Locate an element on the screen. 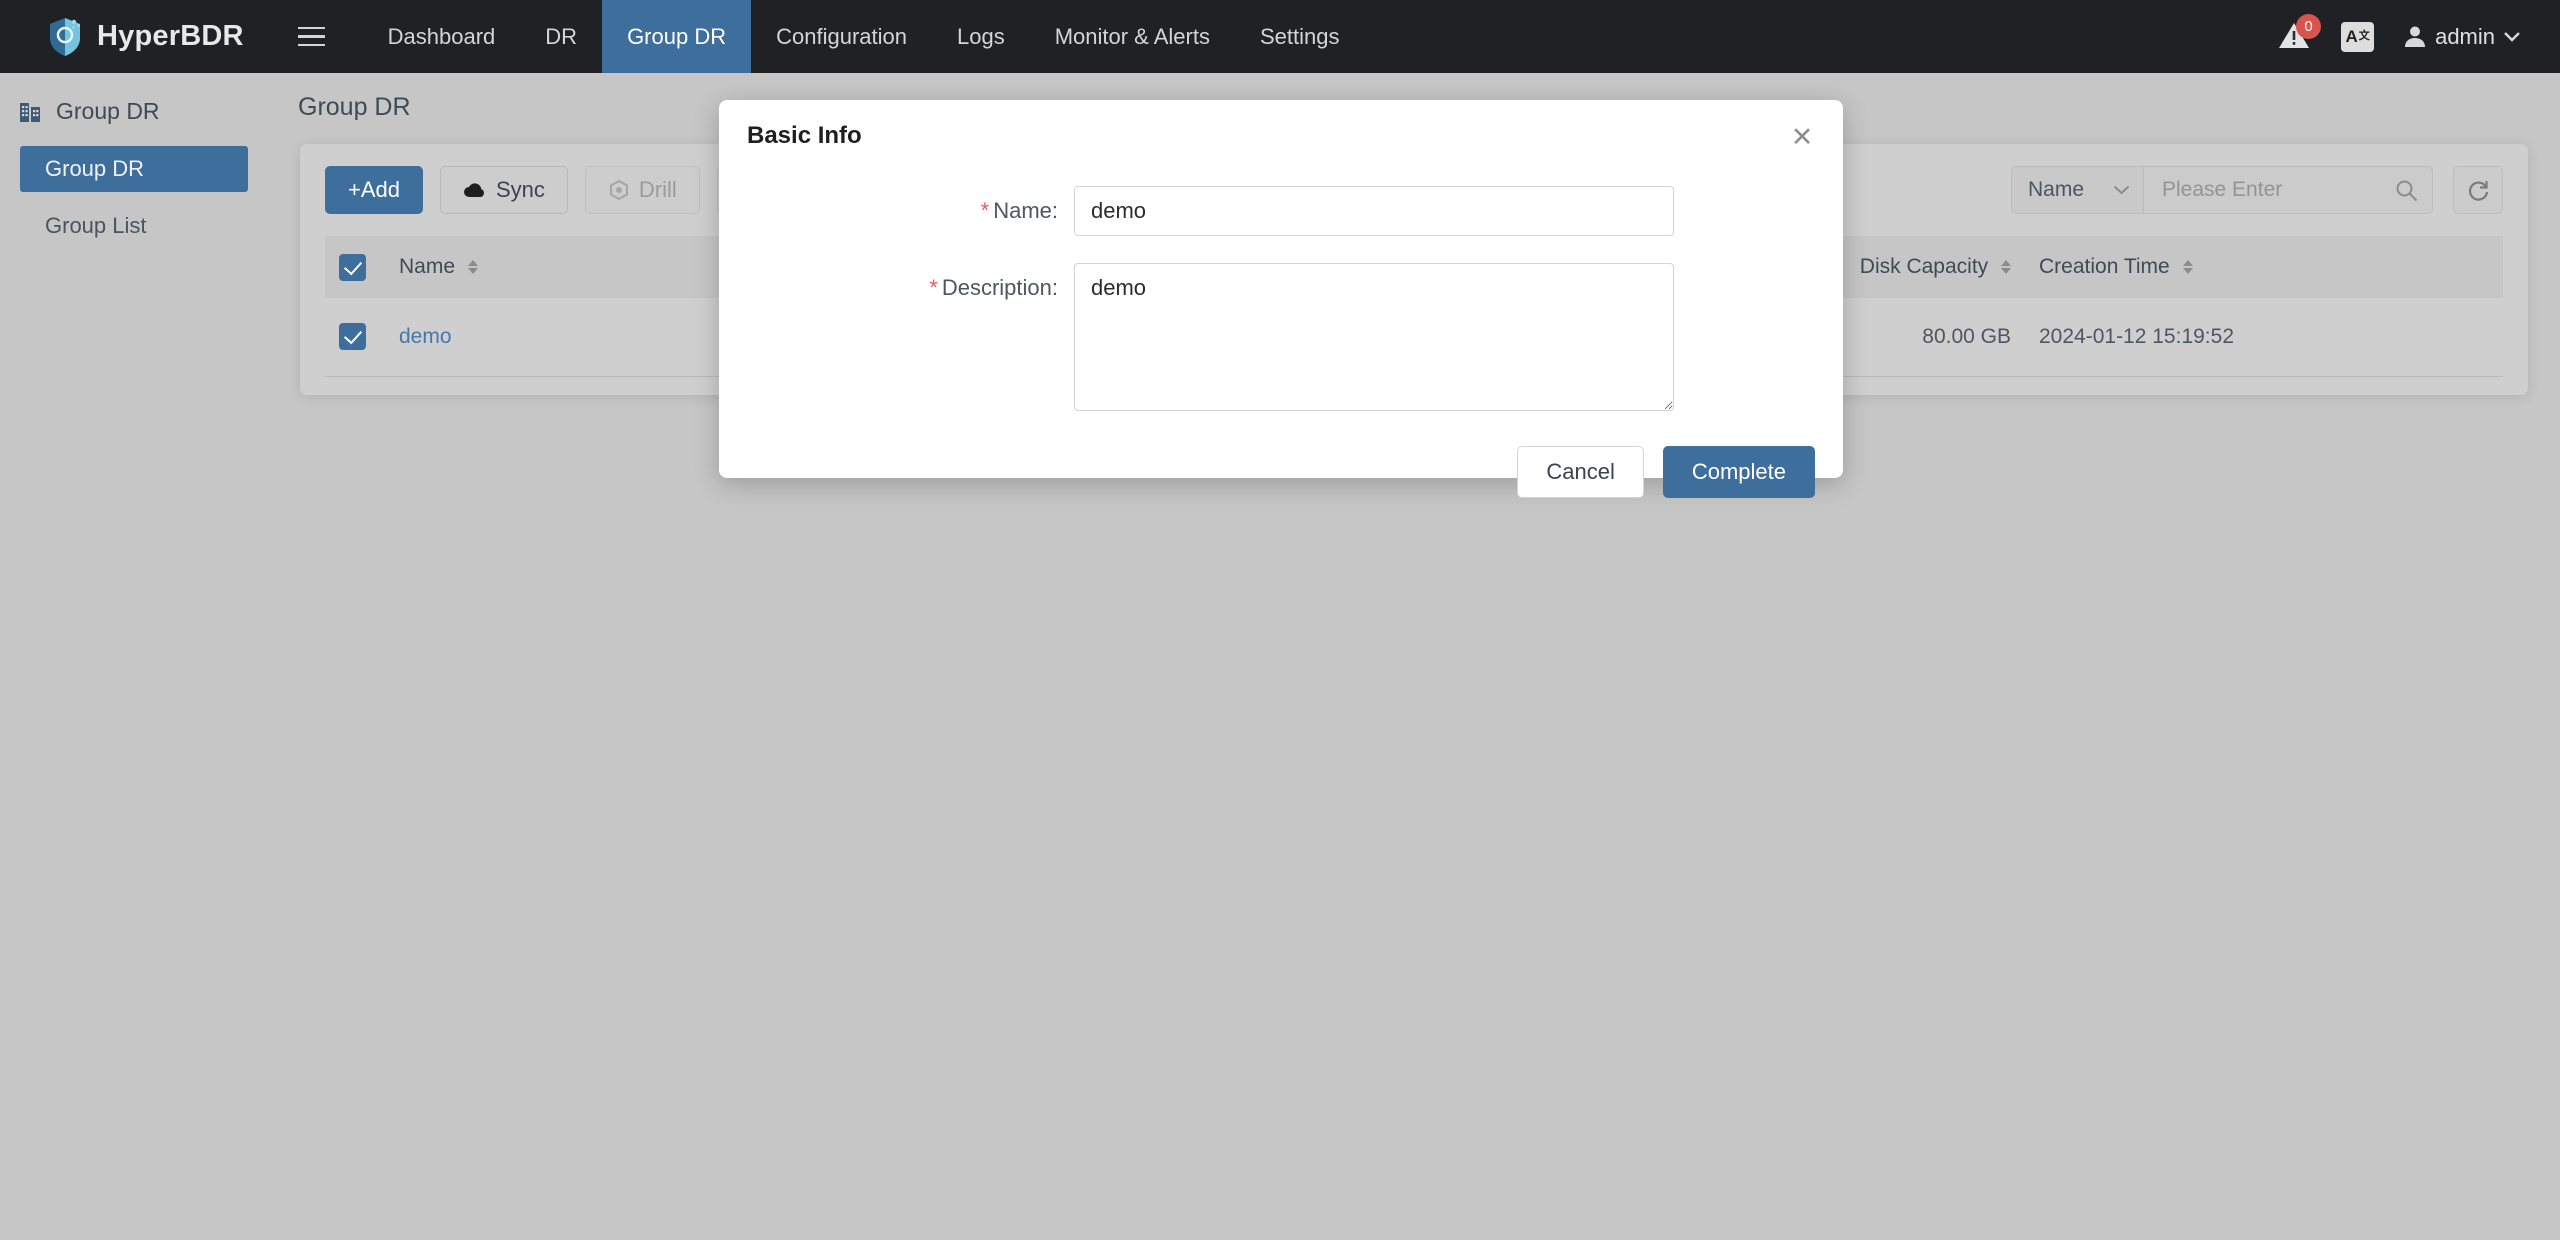  modal-title: Basic Info is located at coordinates (804, 135).